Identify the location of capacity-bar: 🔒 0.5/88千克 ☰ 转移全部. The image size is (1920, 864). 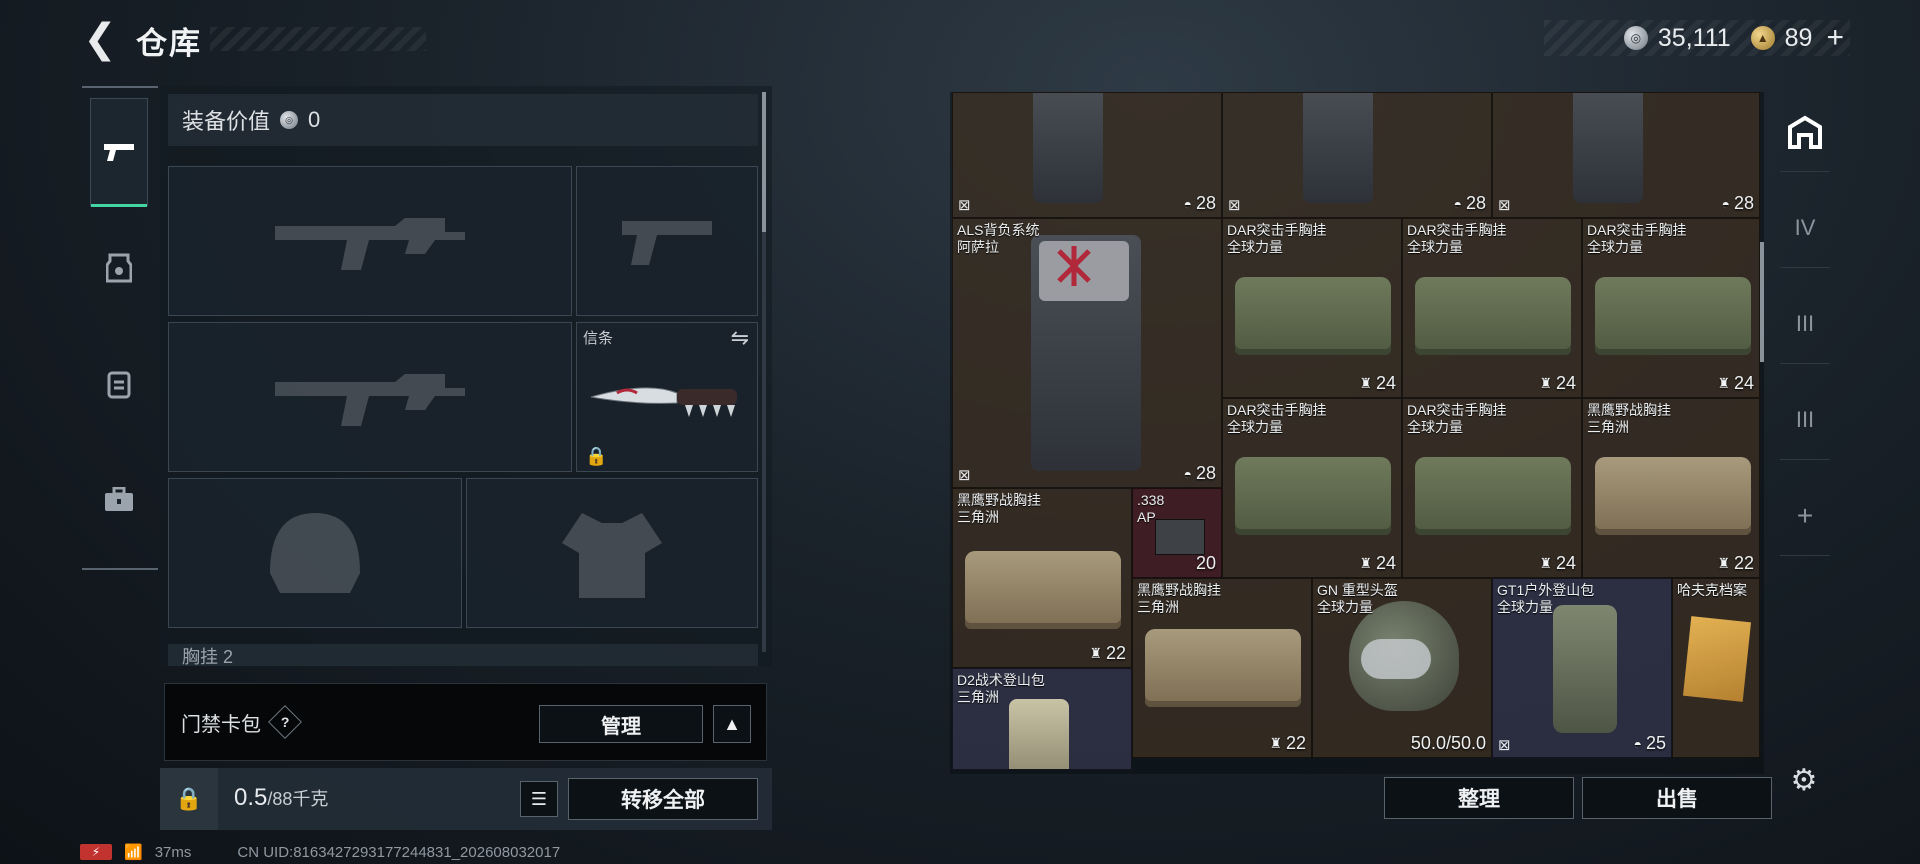
(466, 799).